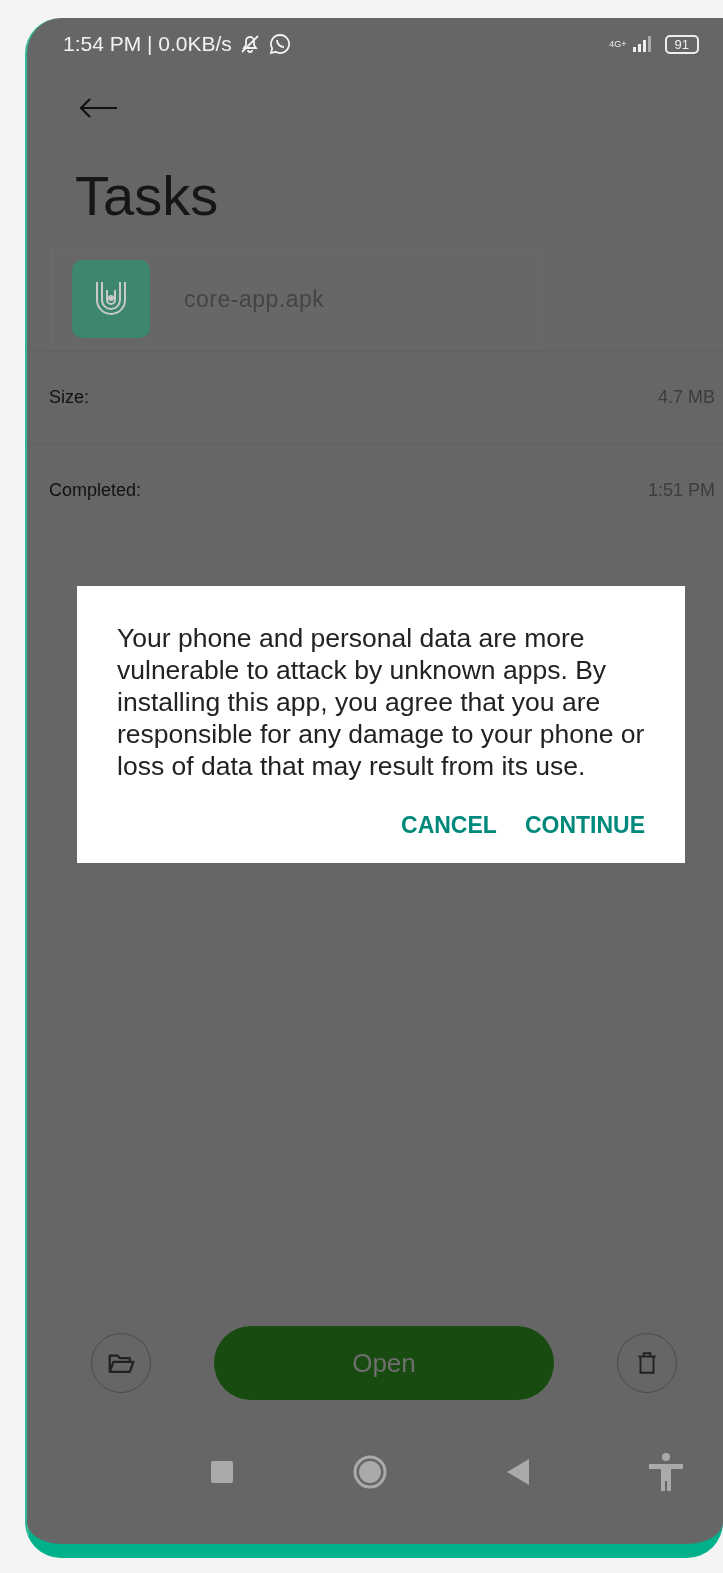 Image resolution: width=723 pixels, height=1573 pixels. What do you see at coordinates (279, 44) in the screenshot?
I see `chat-bubble-icon` at bounding box center [279, 44].